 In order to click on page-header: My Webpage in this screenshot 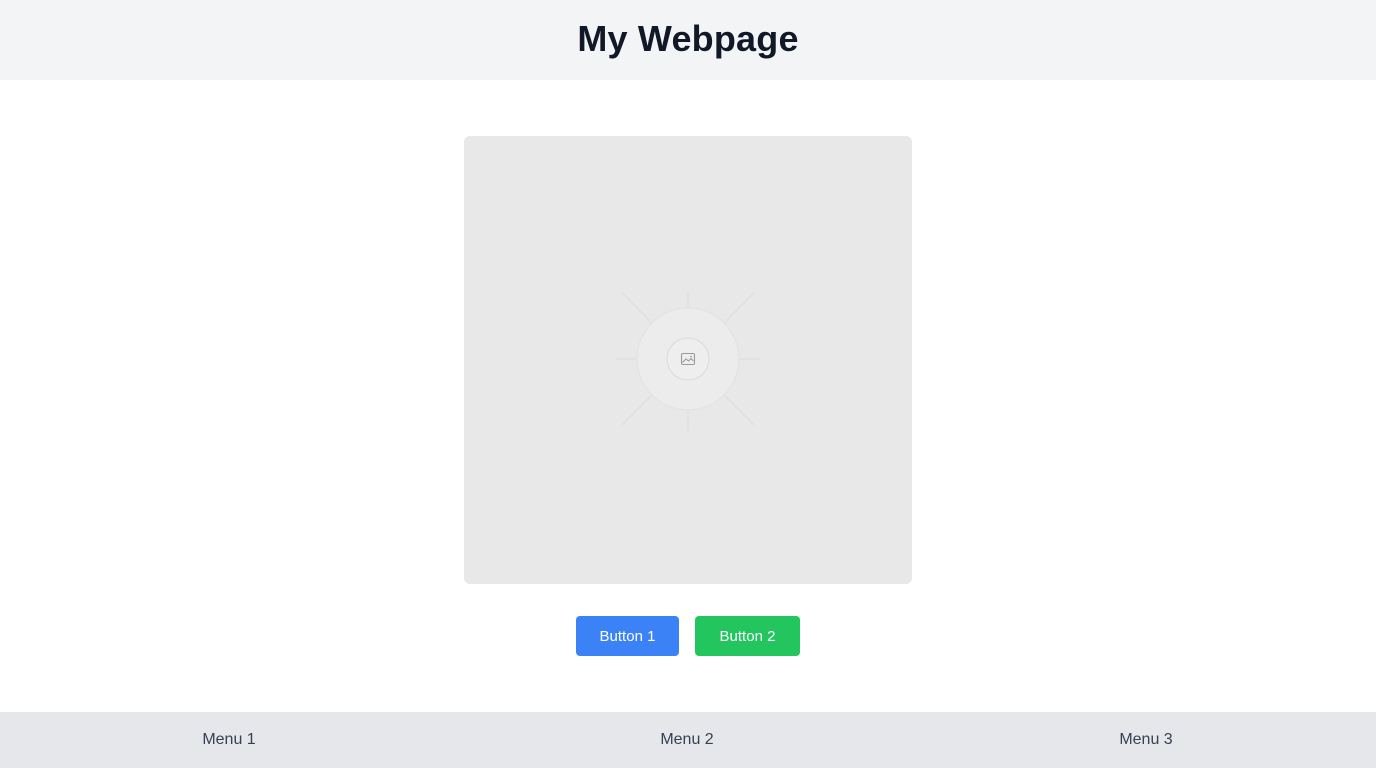, I will do `click(688, 40)`.